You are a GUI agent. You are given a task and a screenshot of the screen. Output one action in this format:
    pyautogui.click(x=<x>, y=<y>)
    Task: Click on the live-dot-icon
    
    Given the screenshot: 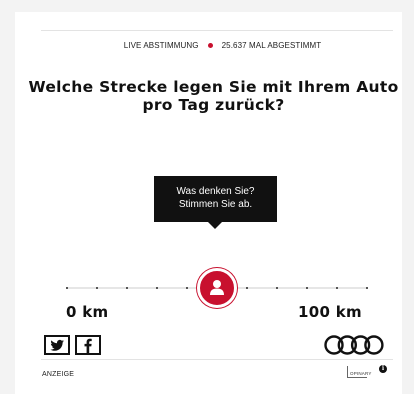 What is the action you would take?
    pyautogui.click(x=210, y=45)
    